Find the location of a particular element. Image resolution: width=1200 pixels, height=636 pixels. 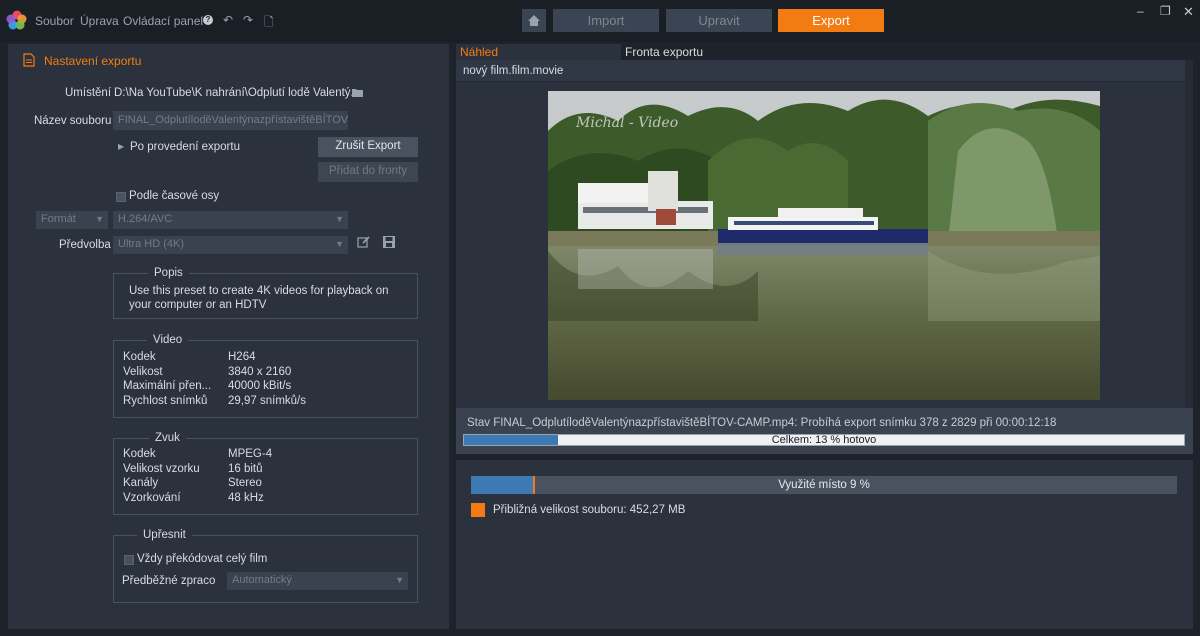

video-framerate-label: Rychlost snímků is located at coordinates (165, 401).